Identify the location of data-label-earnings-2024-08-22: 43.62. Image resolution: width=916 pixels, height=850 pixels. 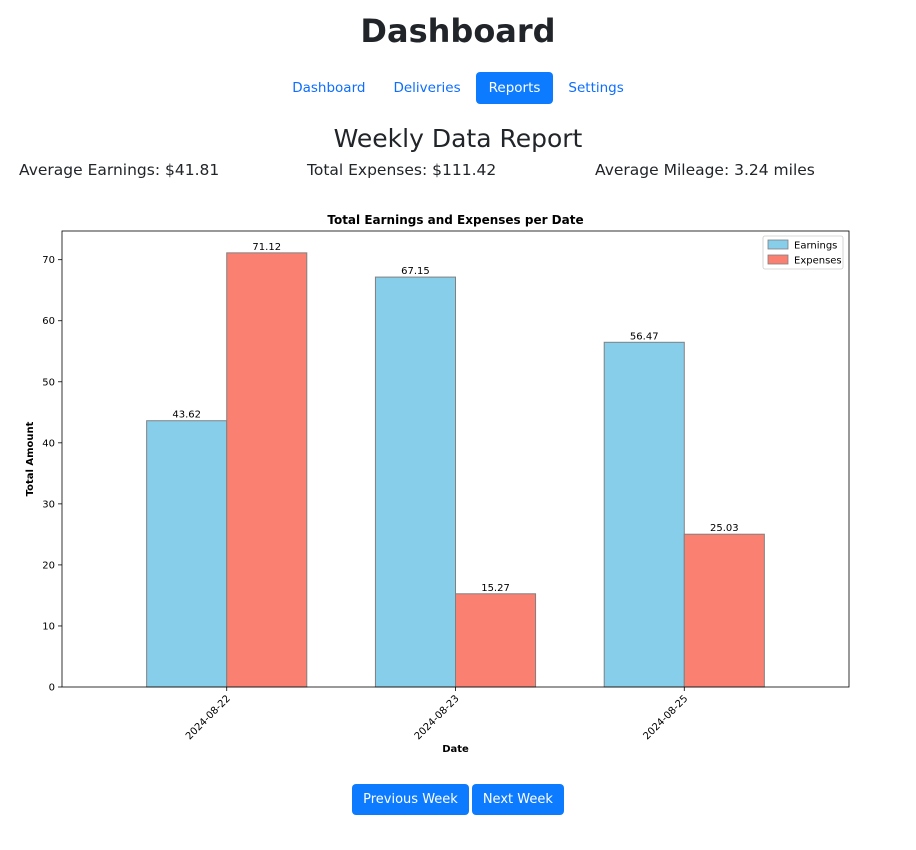
(186, 415).